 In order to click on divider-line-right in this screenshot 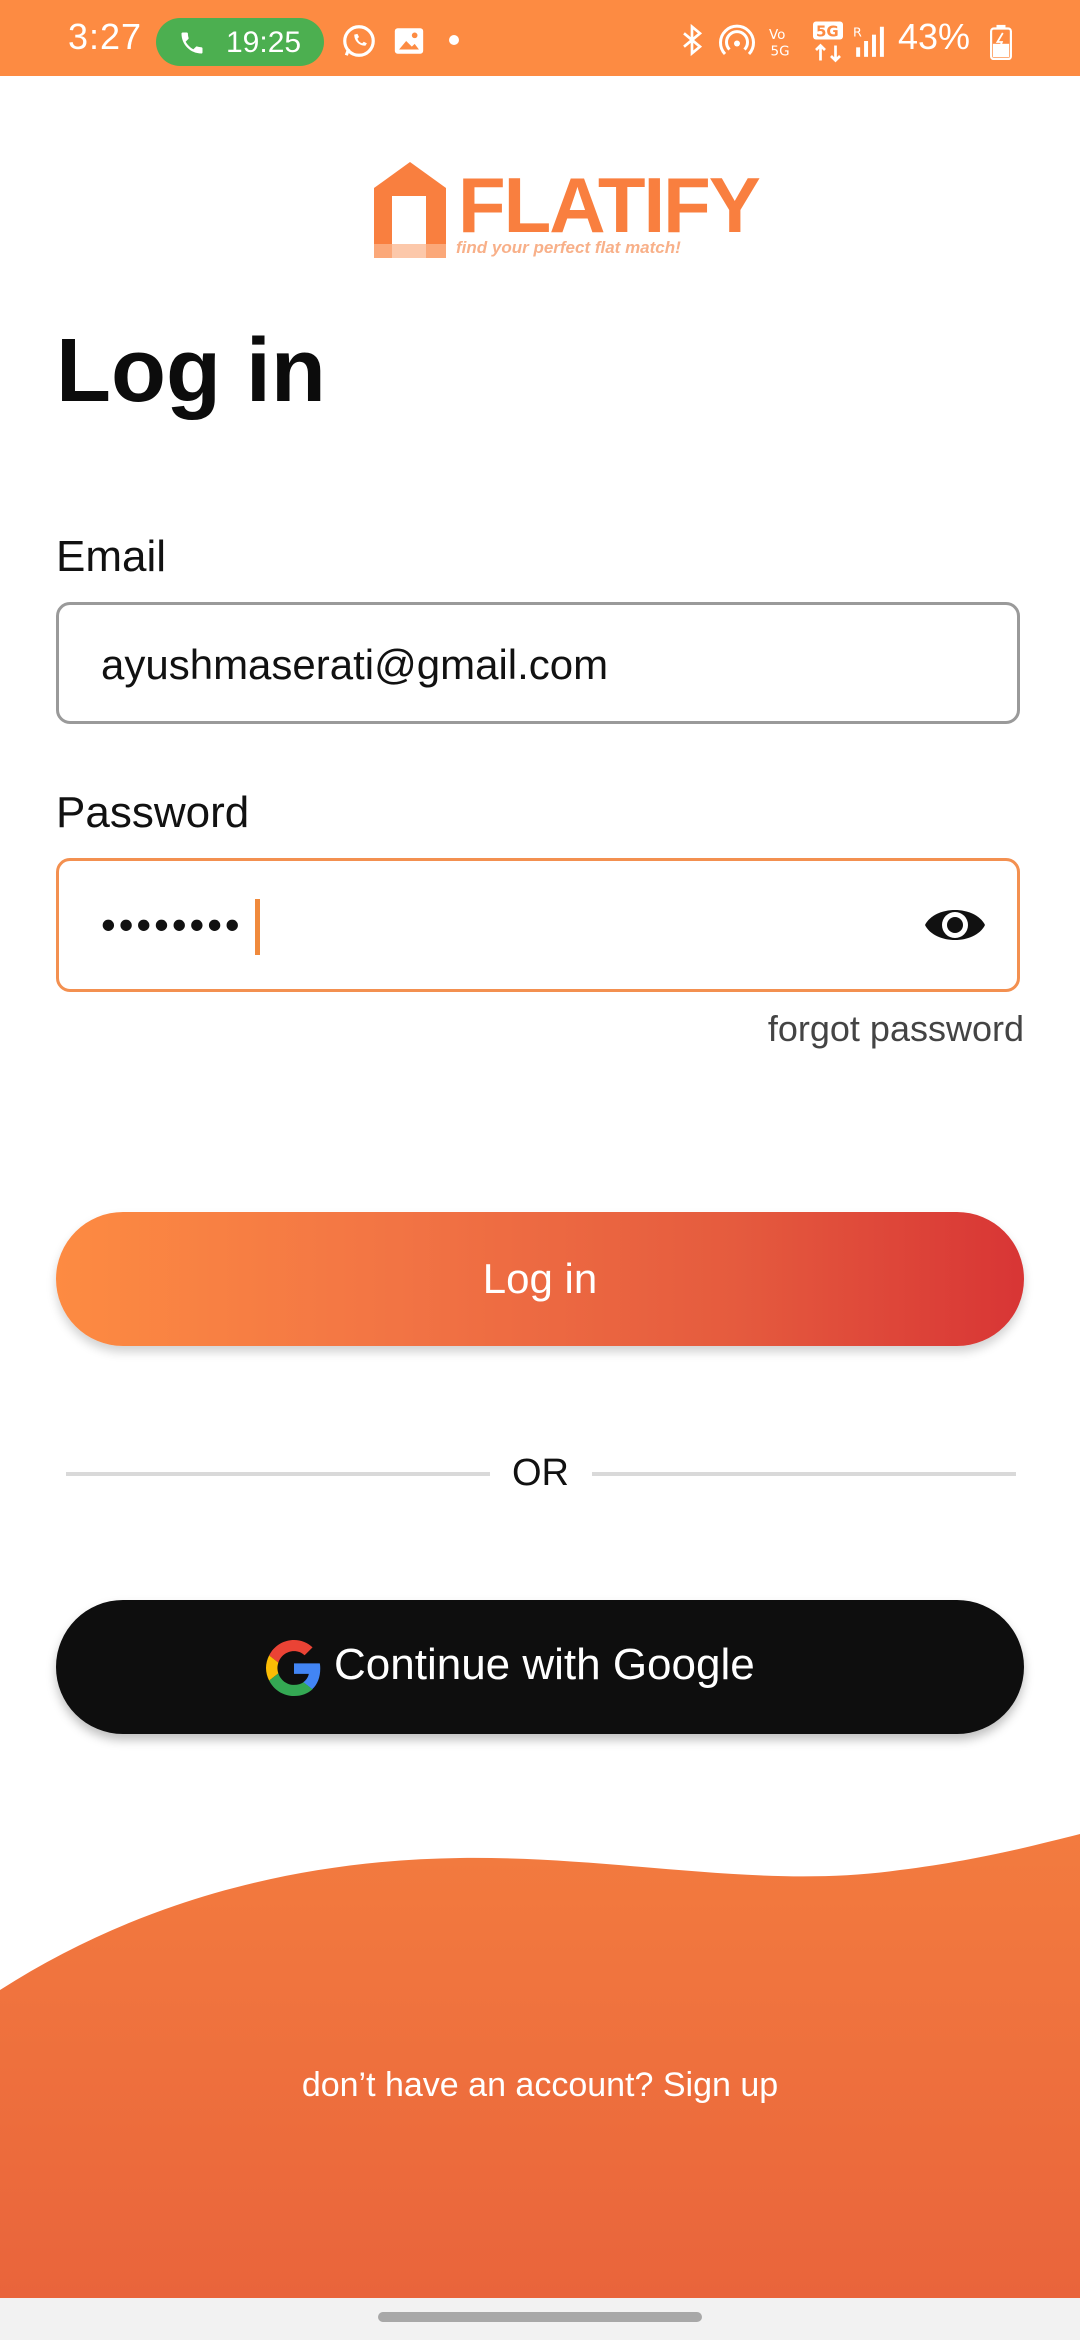, I will do `click(804, 1474)`.